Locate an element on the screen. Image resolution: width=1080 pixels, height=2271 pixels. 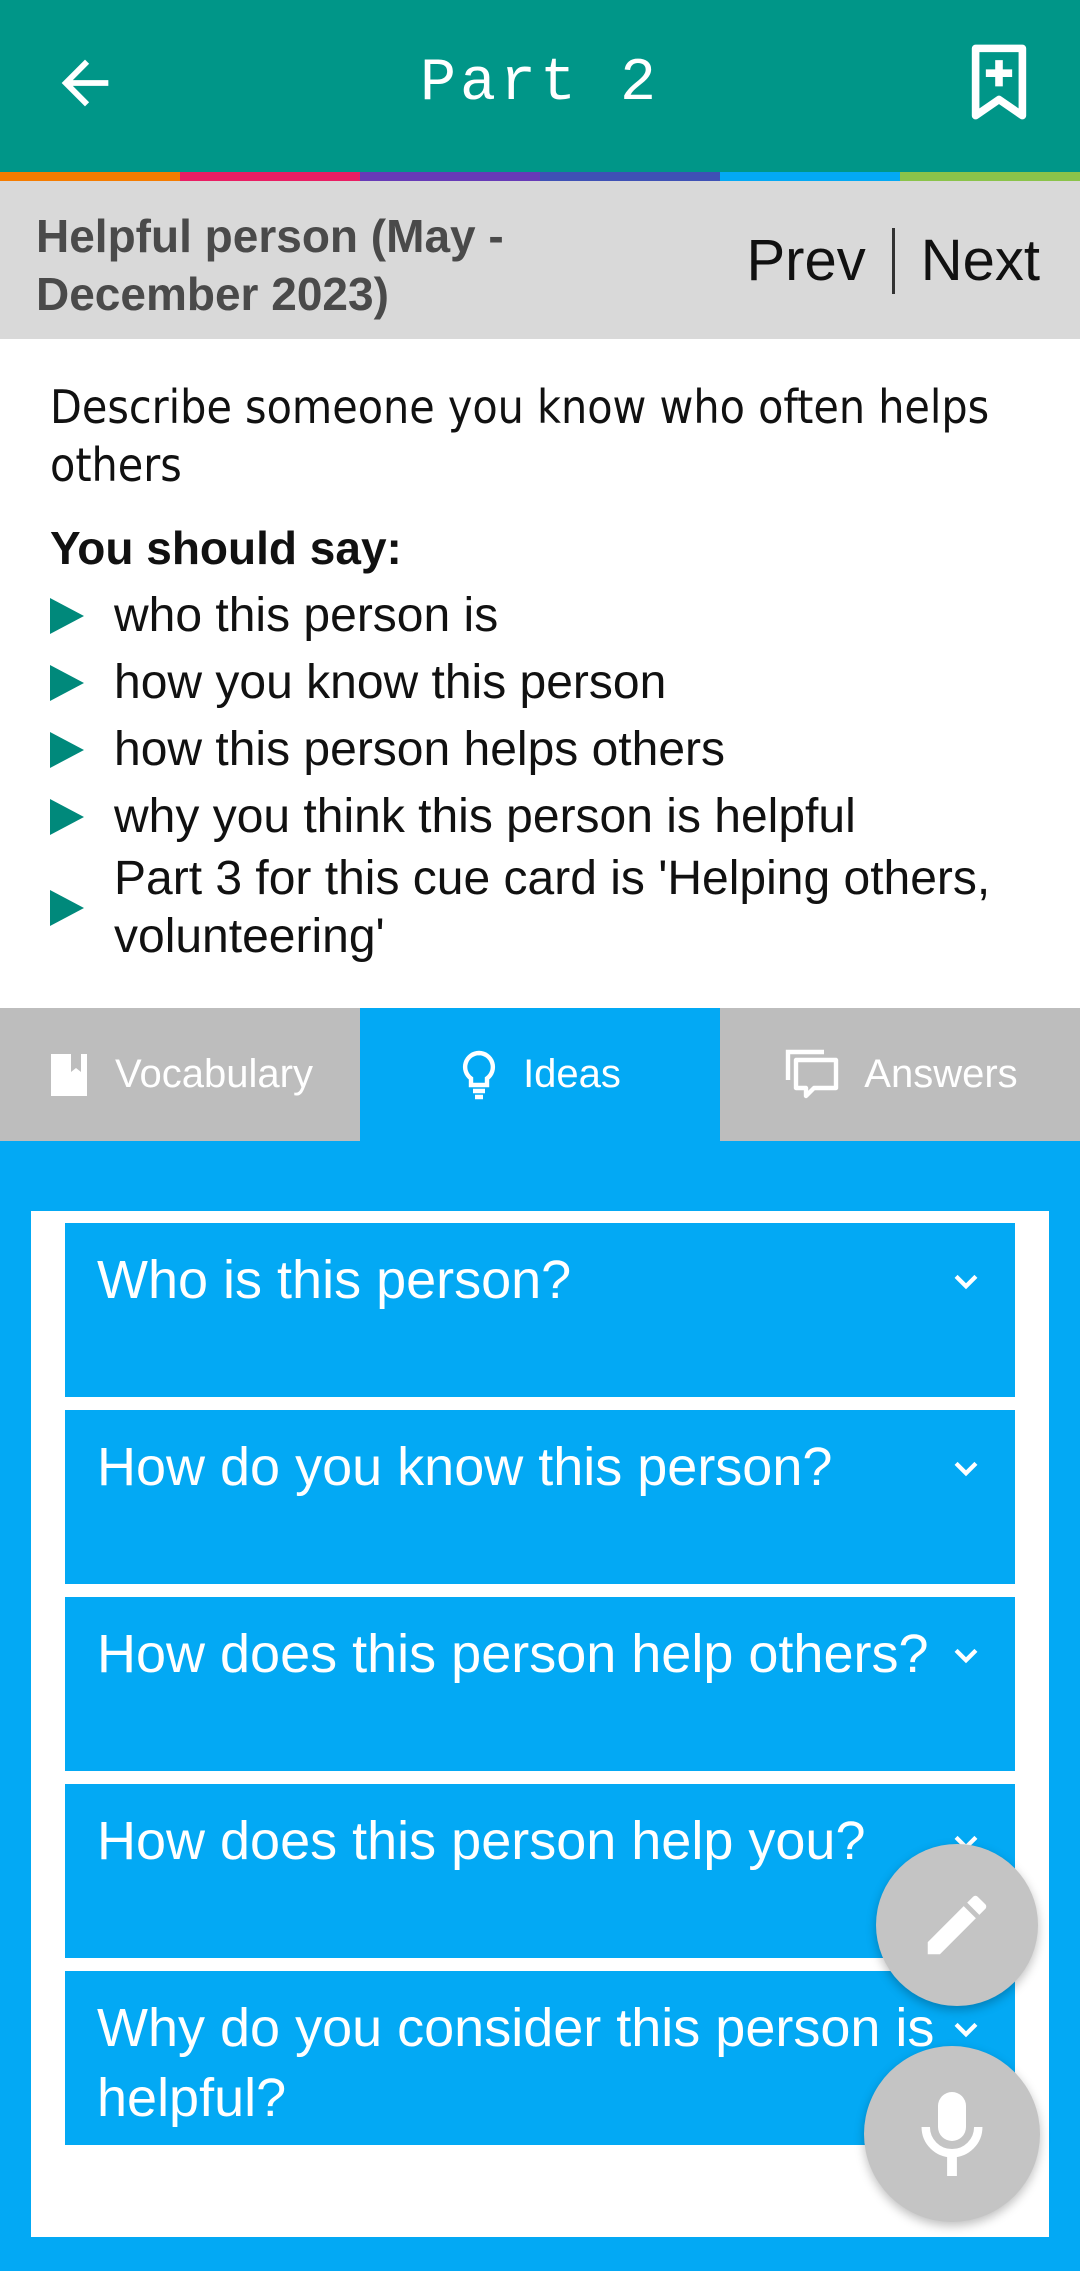
pencil-icon is located at coordinates (957, 1925).